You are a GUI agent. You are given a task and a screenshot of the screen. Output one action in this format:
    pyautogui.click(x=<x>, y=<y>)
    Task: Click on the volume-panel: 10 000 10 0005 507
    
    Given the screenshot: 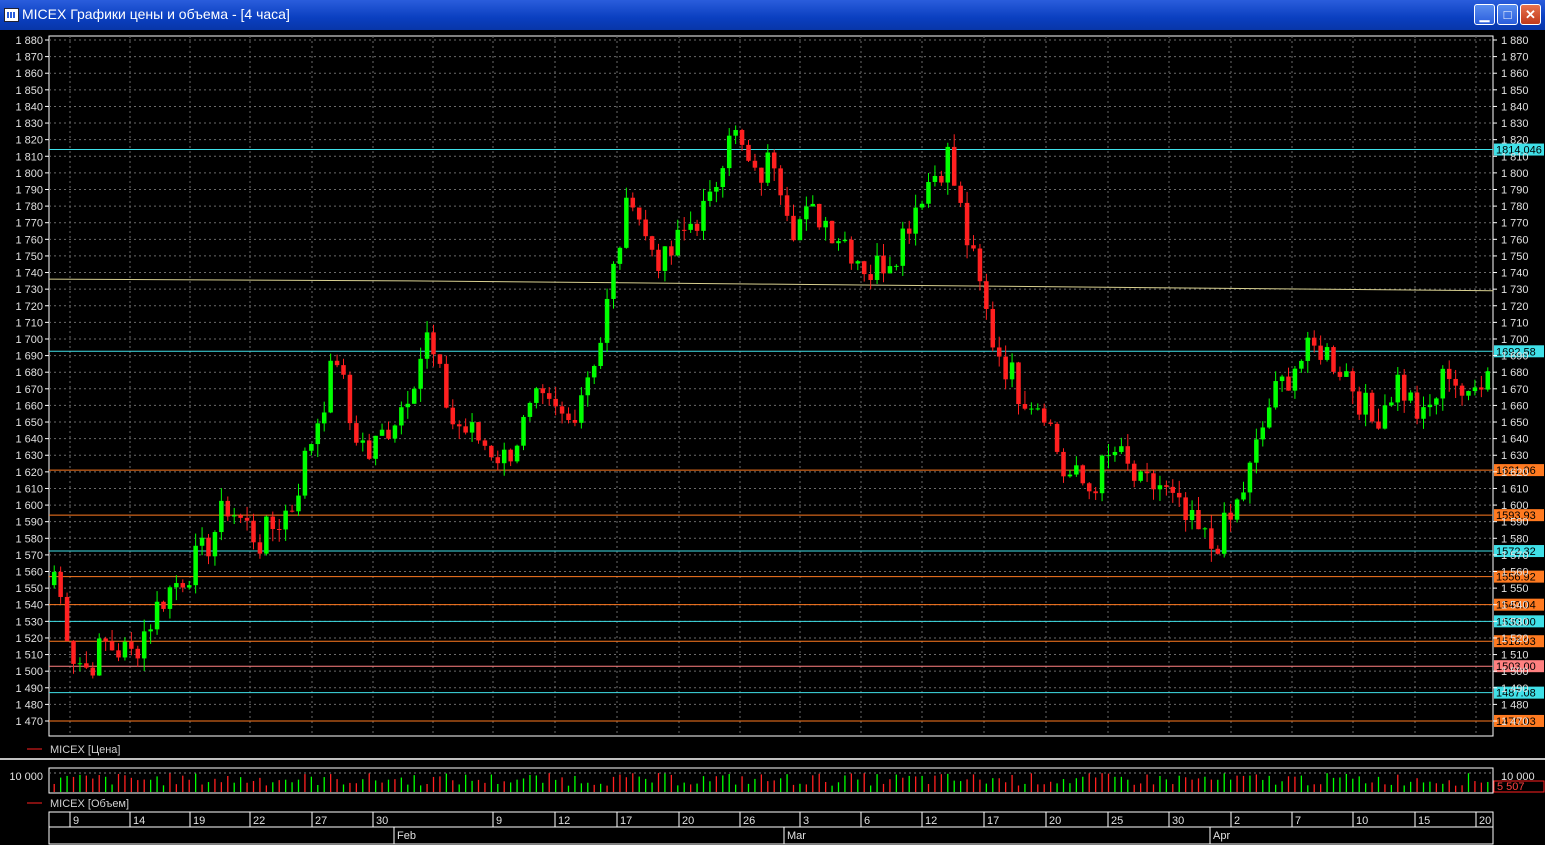 What is the action you would take?
    pyautogui.click(x=772, y=776)
    